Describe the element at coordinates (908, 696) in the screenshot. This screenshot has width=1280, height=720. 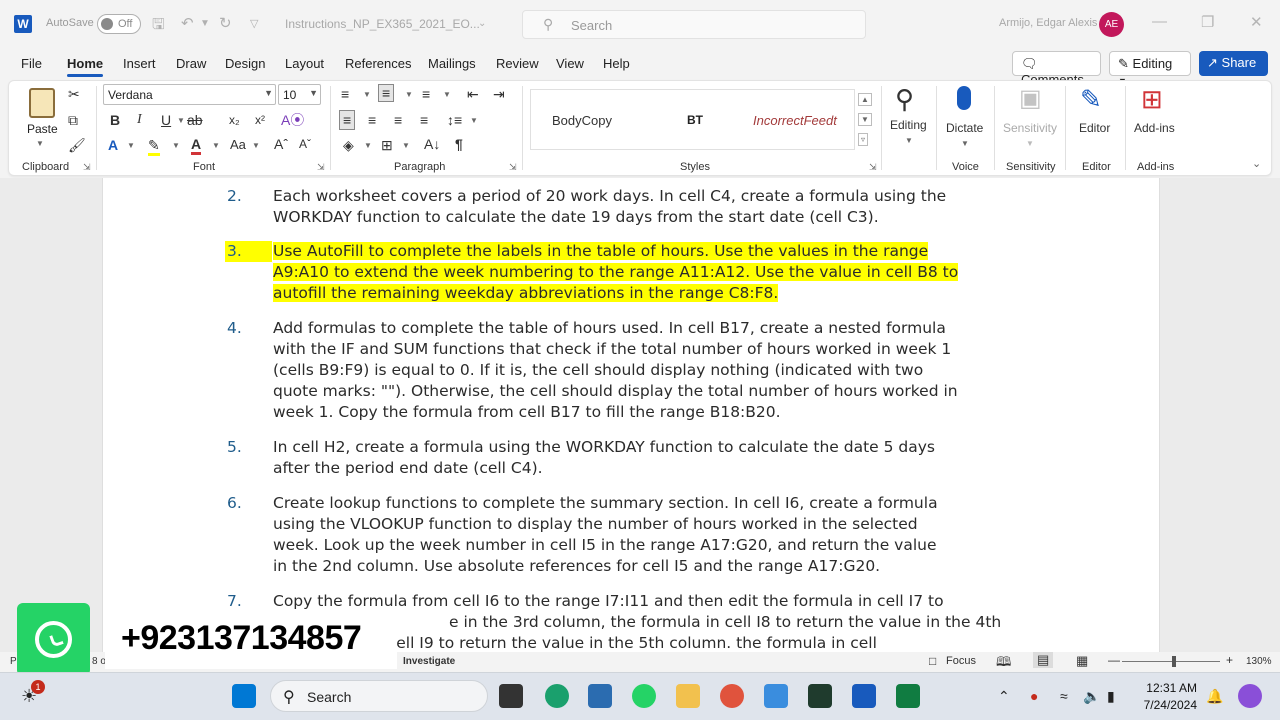
I see `excel-taskbar-icon` at that location.